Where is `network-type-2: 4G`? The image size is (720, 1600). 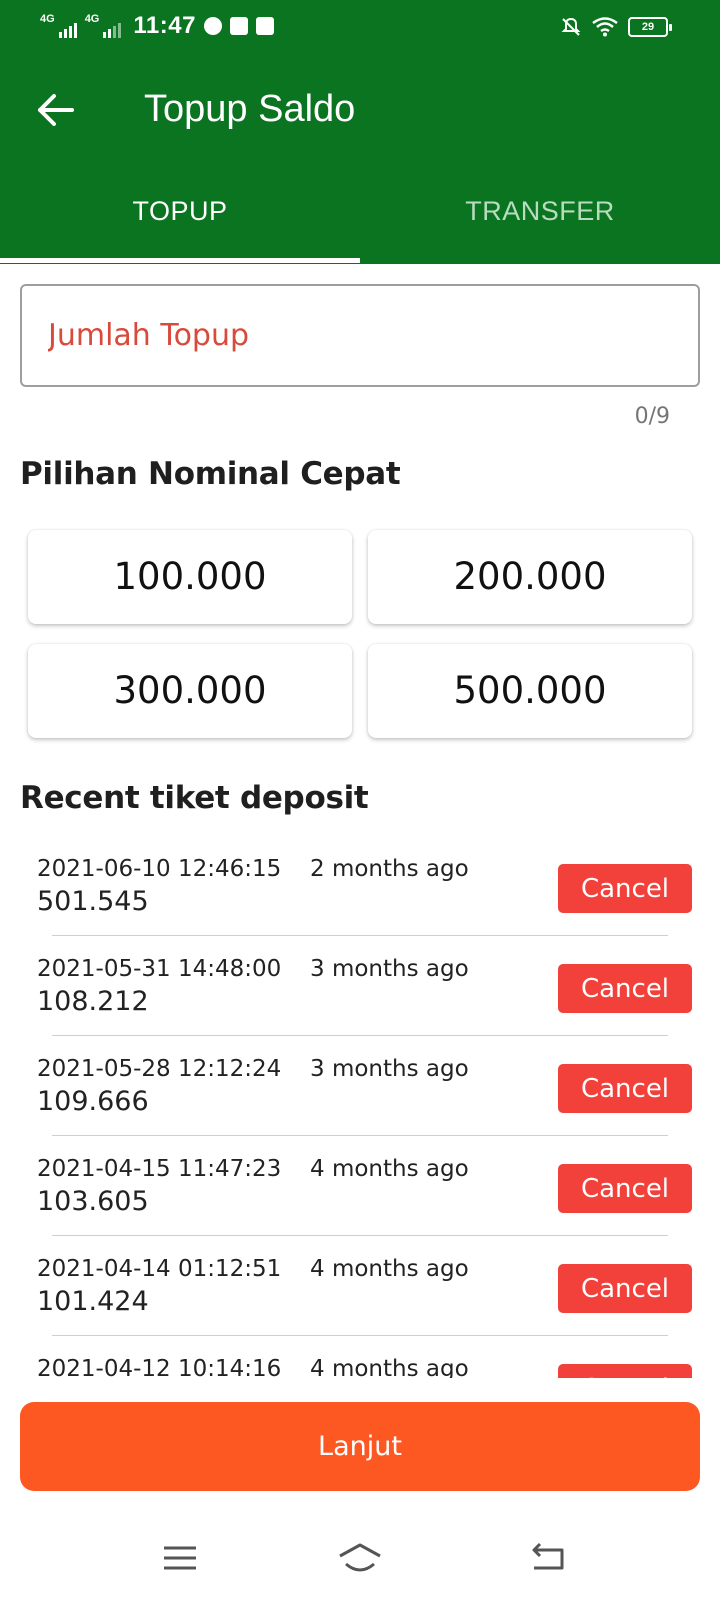
network-type-2: 4G is located at coordinates (92, 19).